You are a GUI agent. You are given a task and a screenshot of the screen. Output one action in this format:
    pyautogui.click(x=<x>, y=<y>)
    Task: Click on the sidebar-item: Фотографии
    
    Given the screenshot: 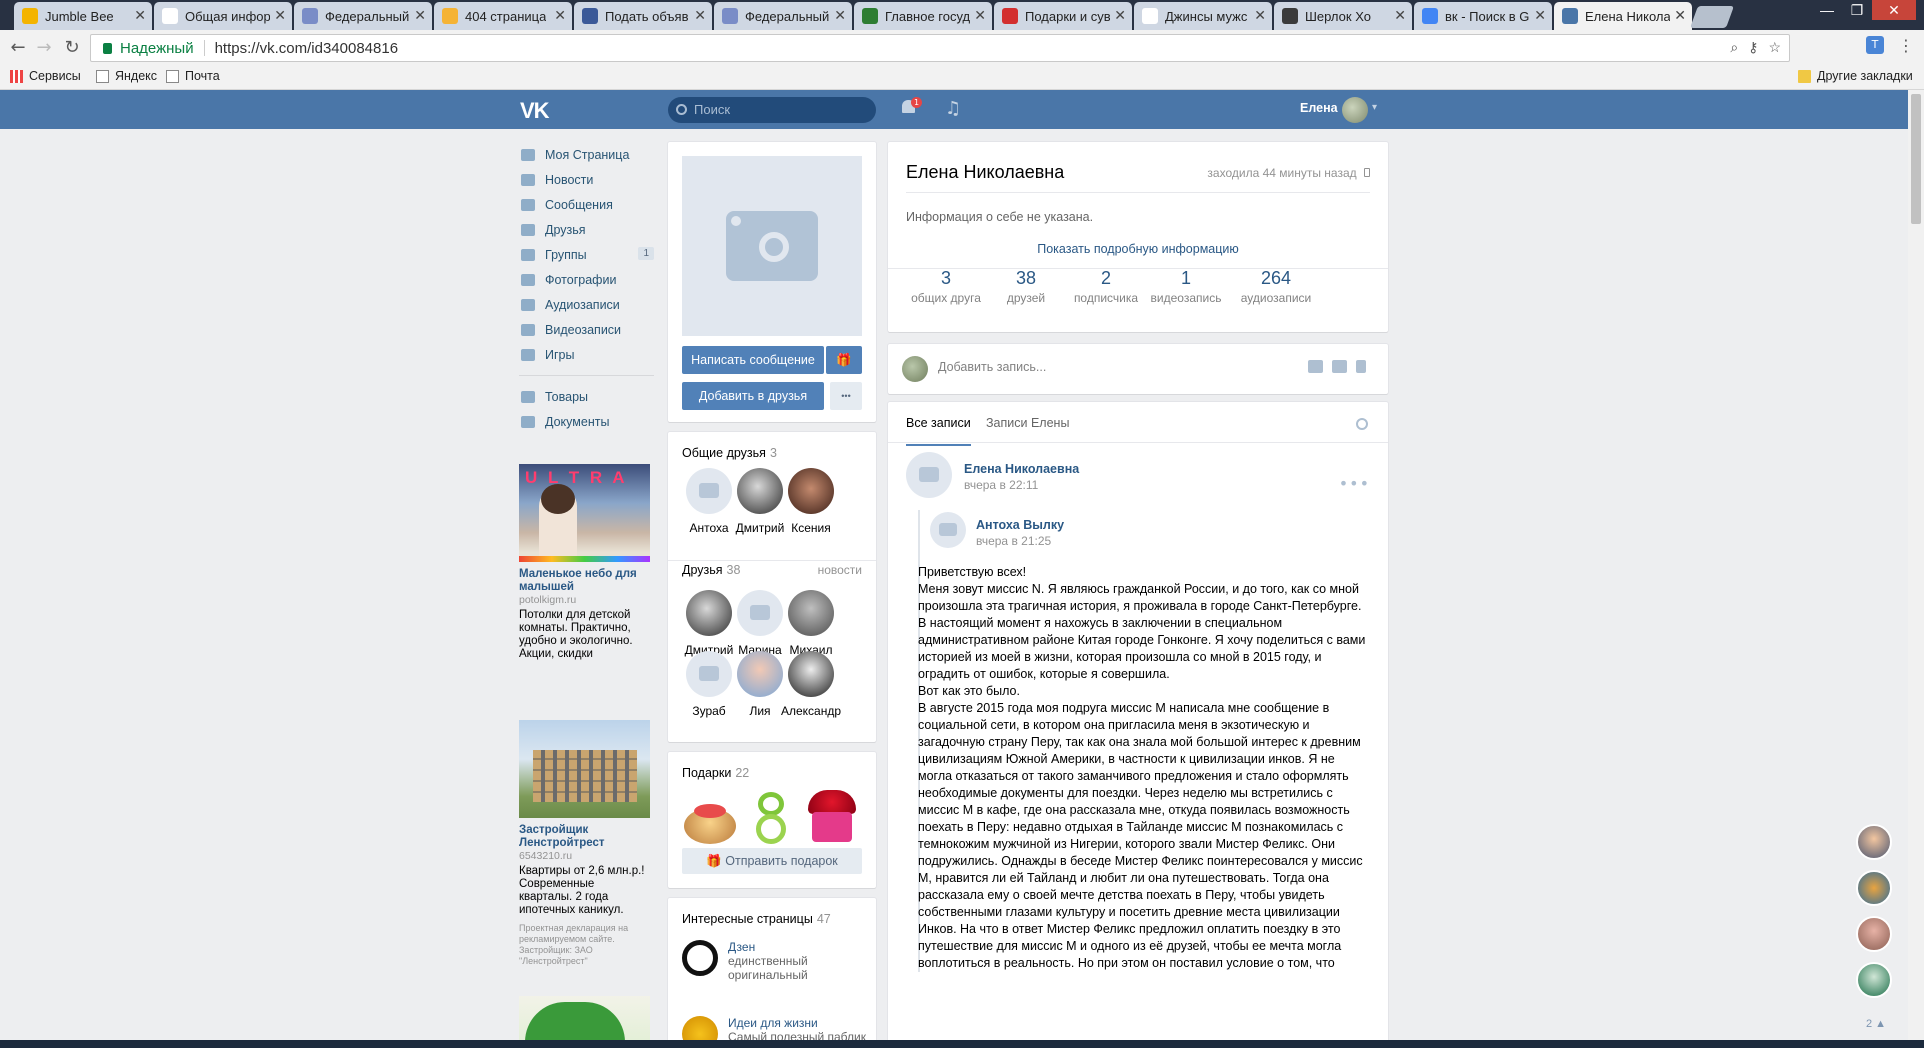 What is the action you would take?
    pyautogui.click(x=586, y=279)
    